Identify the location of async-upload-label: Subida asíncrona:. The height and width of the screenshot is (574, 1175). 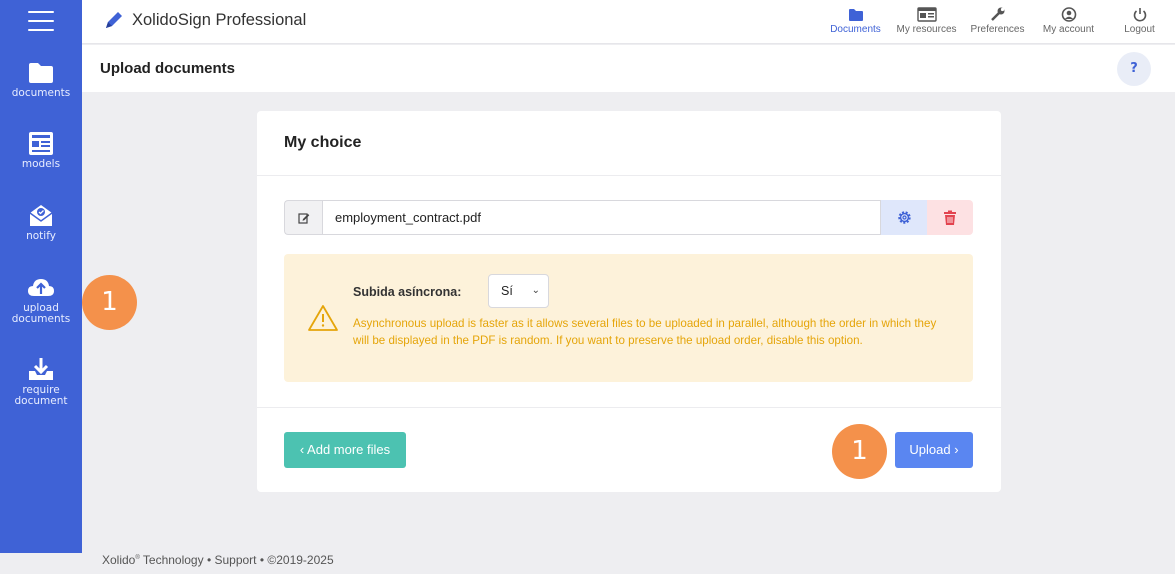
(407, 292).